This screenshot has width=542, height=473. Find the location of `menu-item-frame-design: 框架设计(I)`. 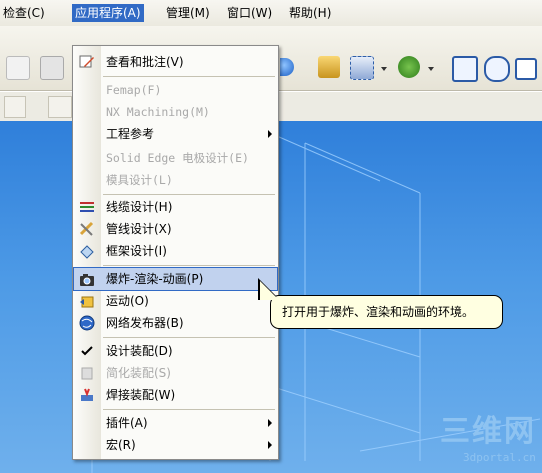

menu-item-frame-design: 框架设计(I) is located at coordinates (175, 251).